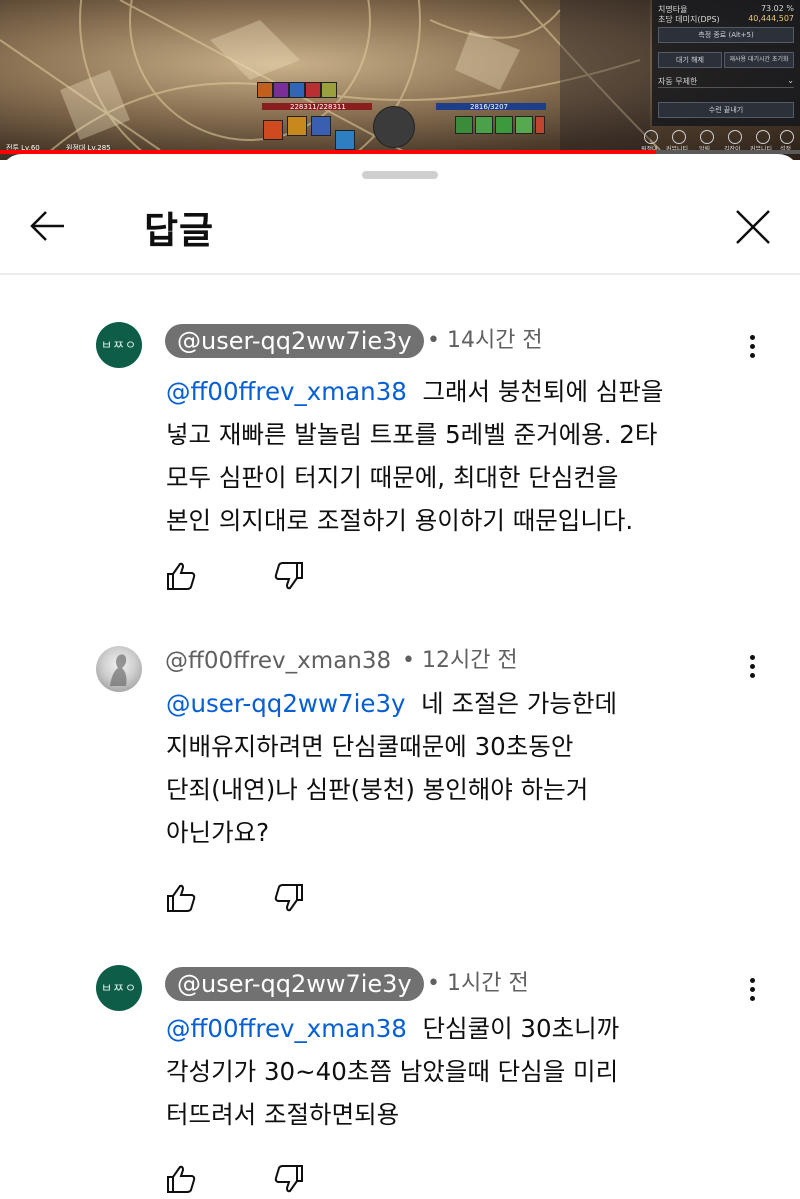 This screenshot has height=1199, width=800. What do you see at coordinates (759, 60) in the screenshot?
I see `cooldown-reset-button: 재사용 대기시간 초기화` at bounding box center [759, 60].